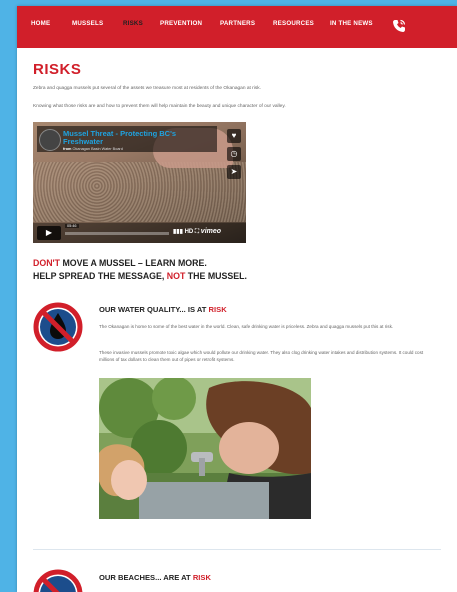 The image size is (457, 592). Describe the element at coordinates (293, 23) in the screenshot. I see `nav-resources: RESOURCES` at that location.